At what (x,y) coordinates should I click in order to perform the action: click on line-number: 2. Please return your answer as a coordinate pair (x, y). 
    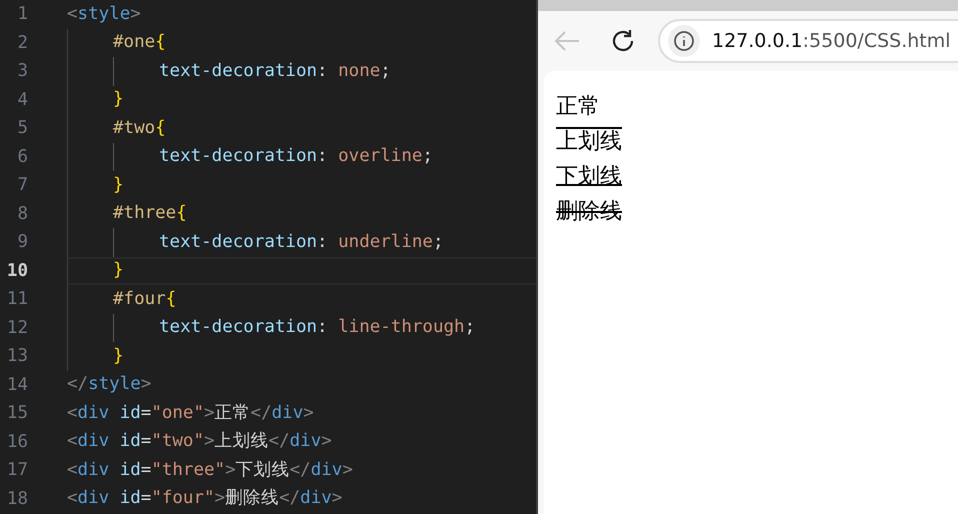
    Looking at the image, I should click on (22, 42).